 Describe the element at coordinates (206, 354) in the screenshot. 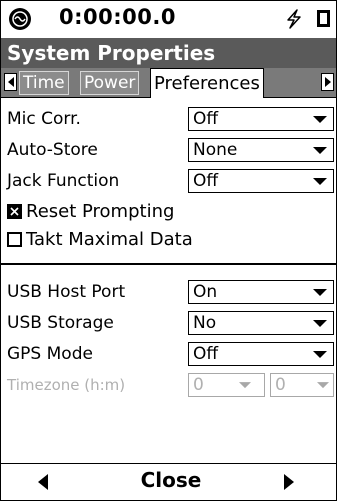

I see `gps-mode-value: Off` at that location.